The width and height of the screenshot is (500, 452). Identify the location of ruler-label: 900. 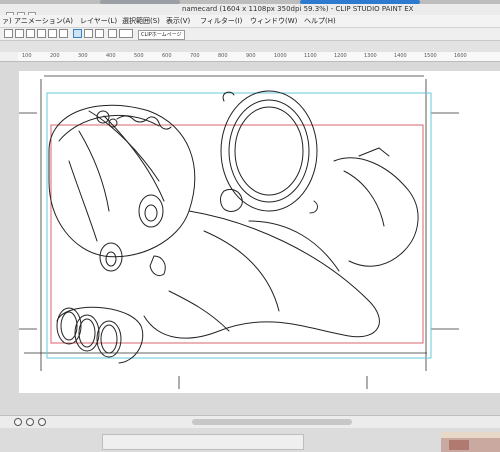
(251, 56).